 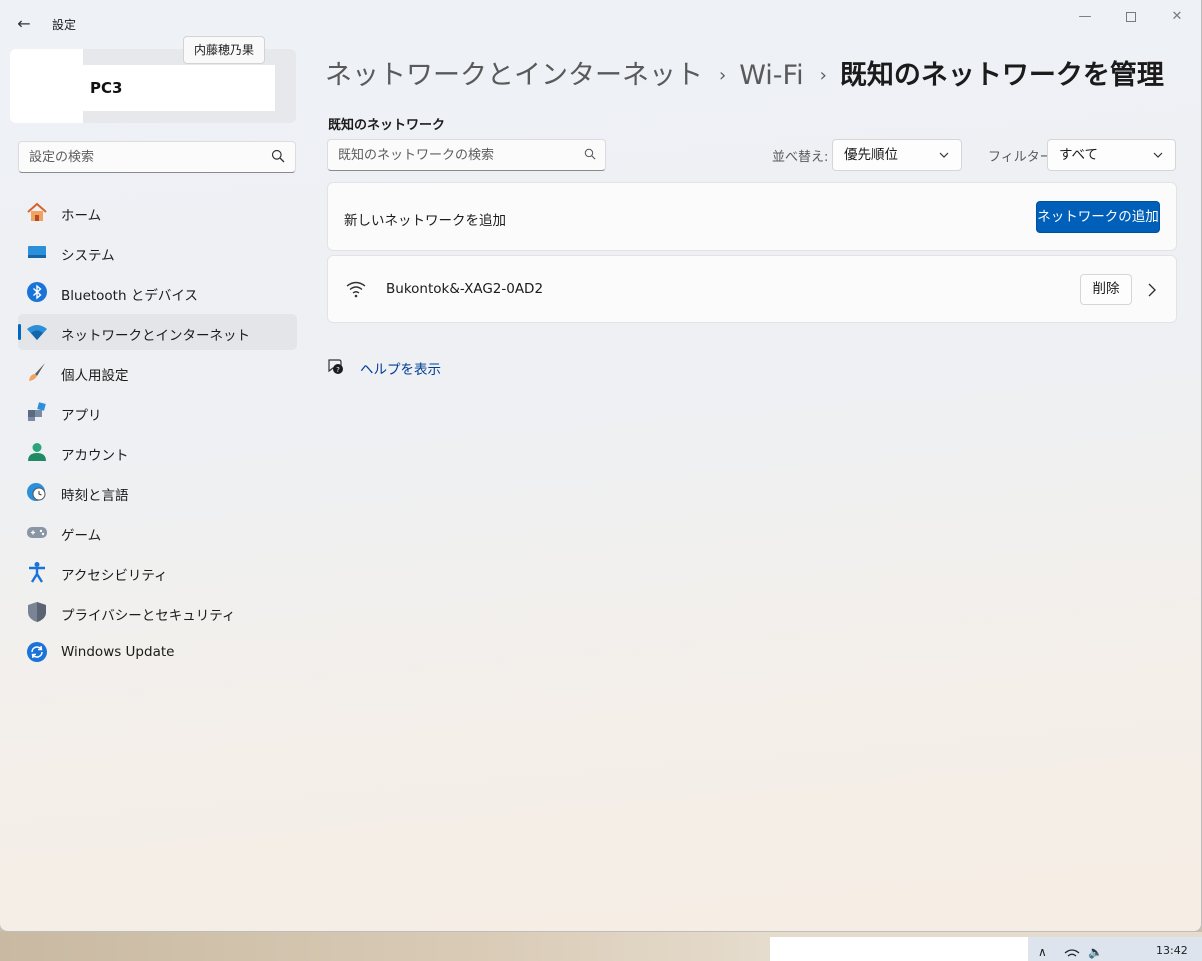 What do you see at coordinates (899, 949) in the screenshot?
I see `taskbar-area` at bounding box center [899, 949].